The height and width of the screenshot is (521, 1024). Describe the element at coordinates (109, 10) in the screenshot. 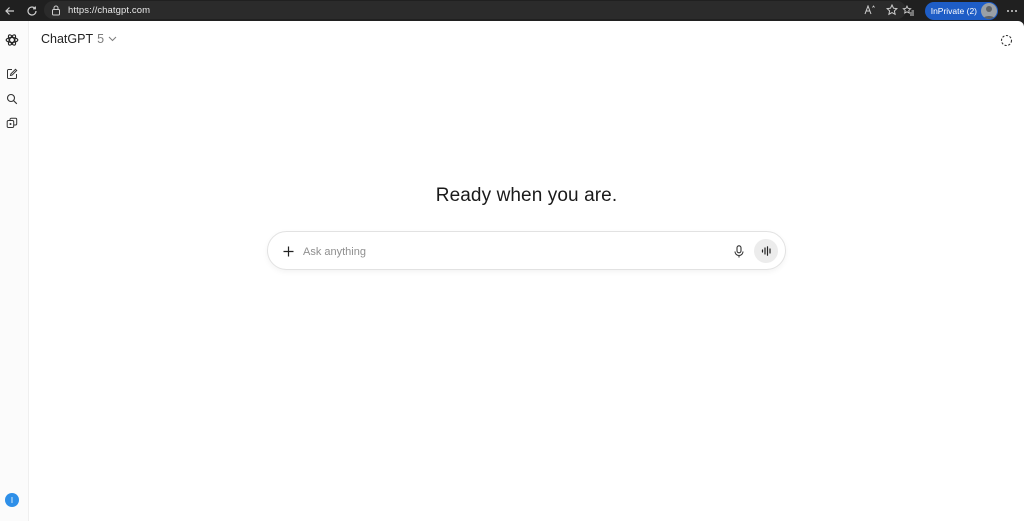

I see `url-text: https://chatgpt.com` at that location.